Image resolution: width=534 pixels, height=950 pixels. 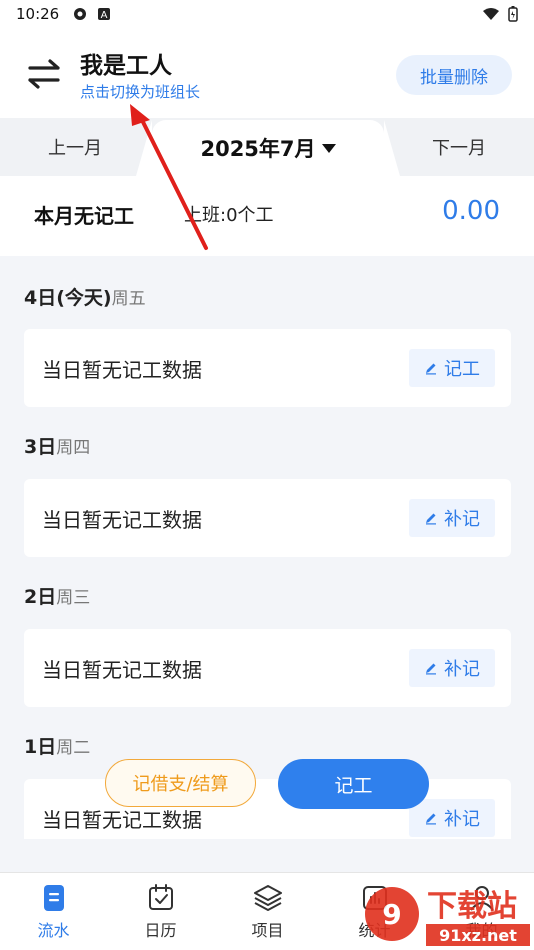 What do you see at coordinates (353, 784) in the screenshot?
I see `record-work-fab: 记工` at bounding box center [353, 784].